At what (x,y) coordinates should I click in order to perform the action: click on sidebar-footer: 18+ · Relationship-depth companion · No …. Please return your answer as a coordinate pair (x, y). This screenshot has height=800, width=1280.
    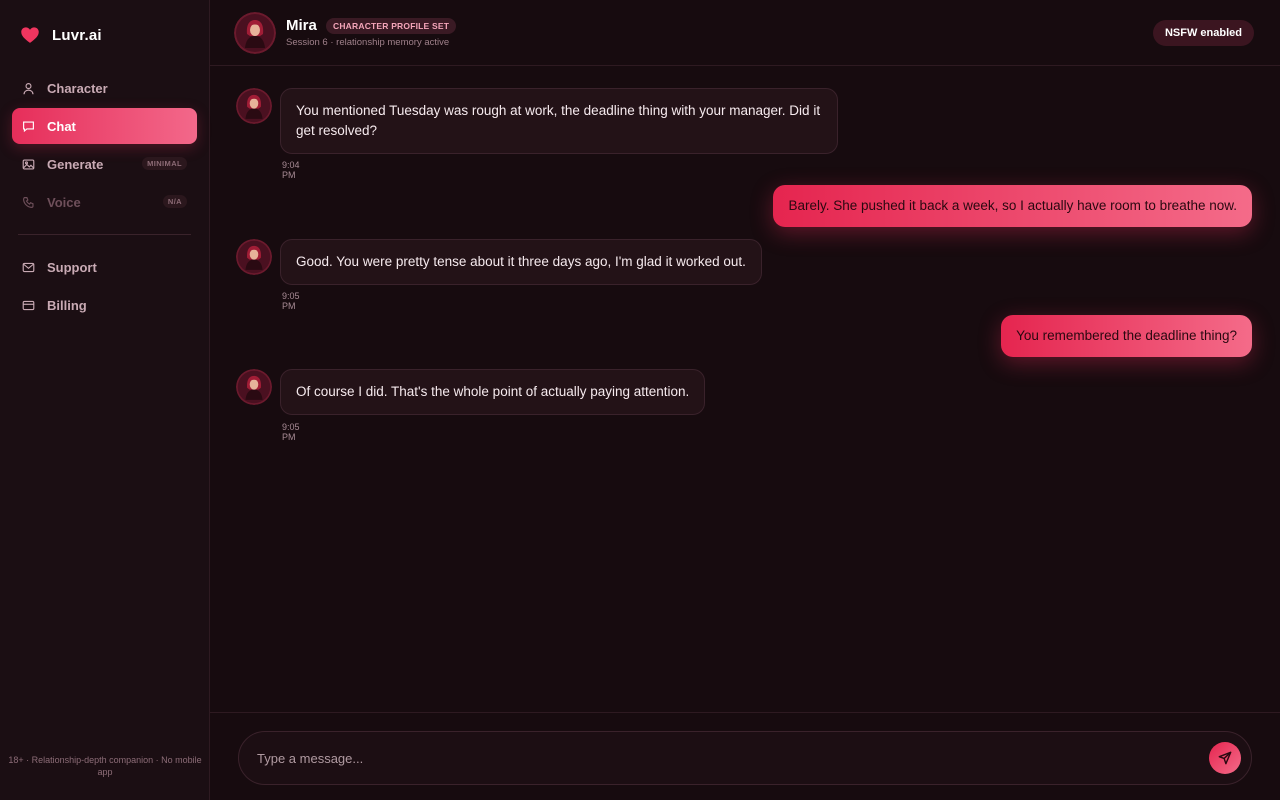
    Looking at the image, I should click on (105, 766).